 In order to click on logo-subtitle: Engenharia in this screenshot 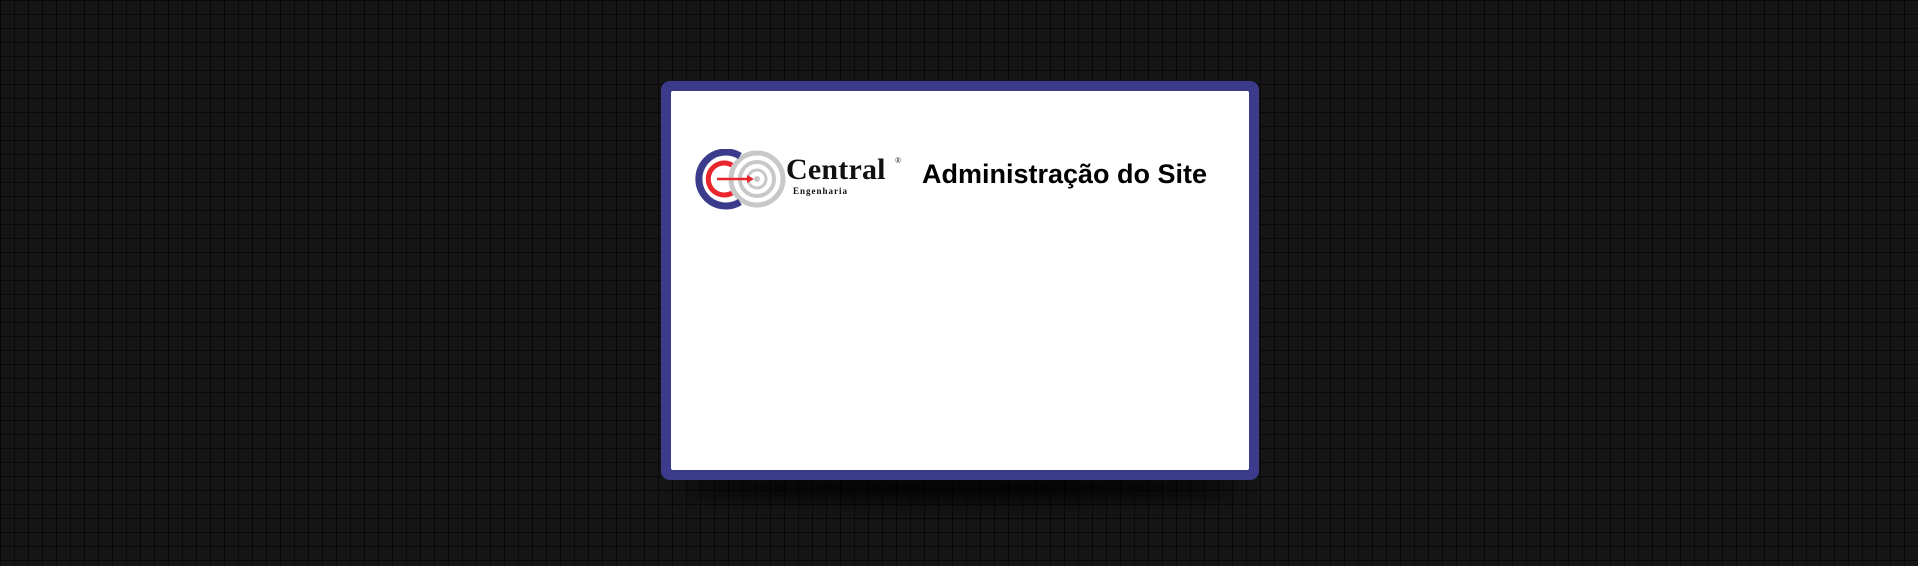, I will do `click(821, 191)`.